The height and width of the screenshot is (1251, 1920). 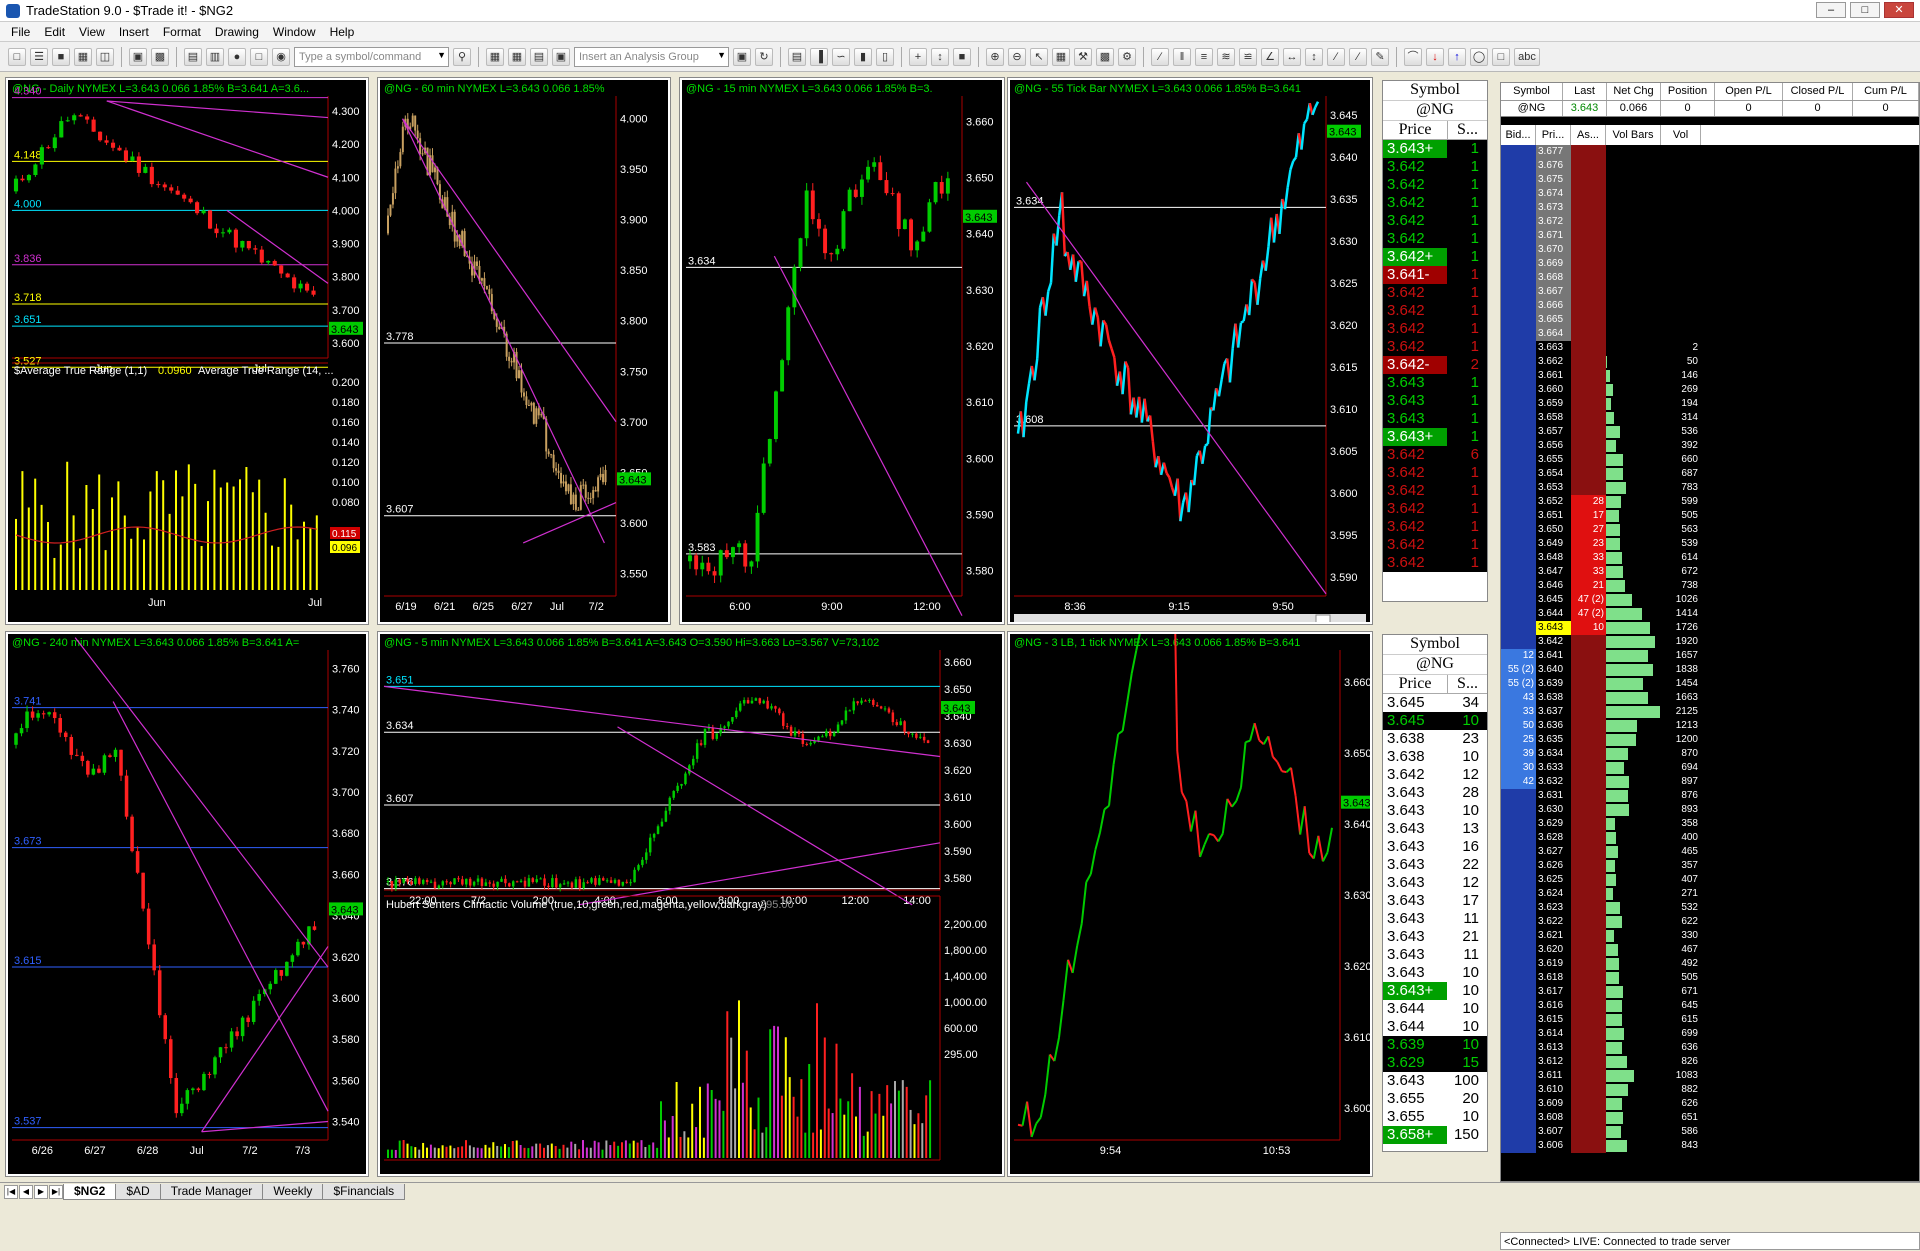 What do you see at coordinates (17, 57) in the screenshot?
I see `new-icon: □` at bounding box center [17, 57].